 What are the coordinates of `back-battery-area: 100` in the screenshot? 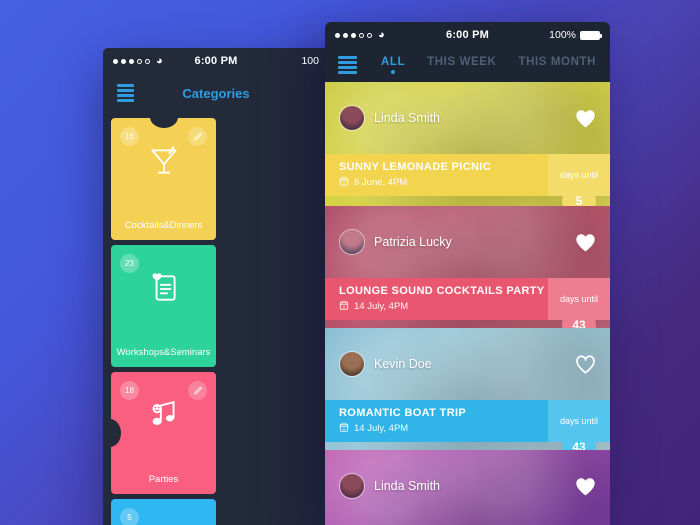 It's located at (310, 61).